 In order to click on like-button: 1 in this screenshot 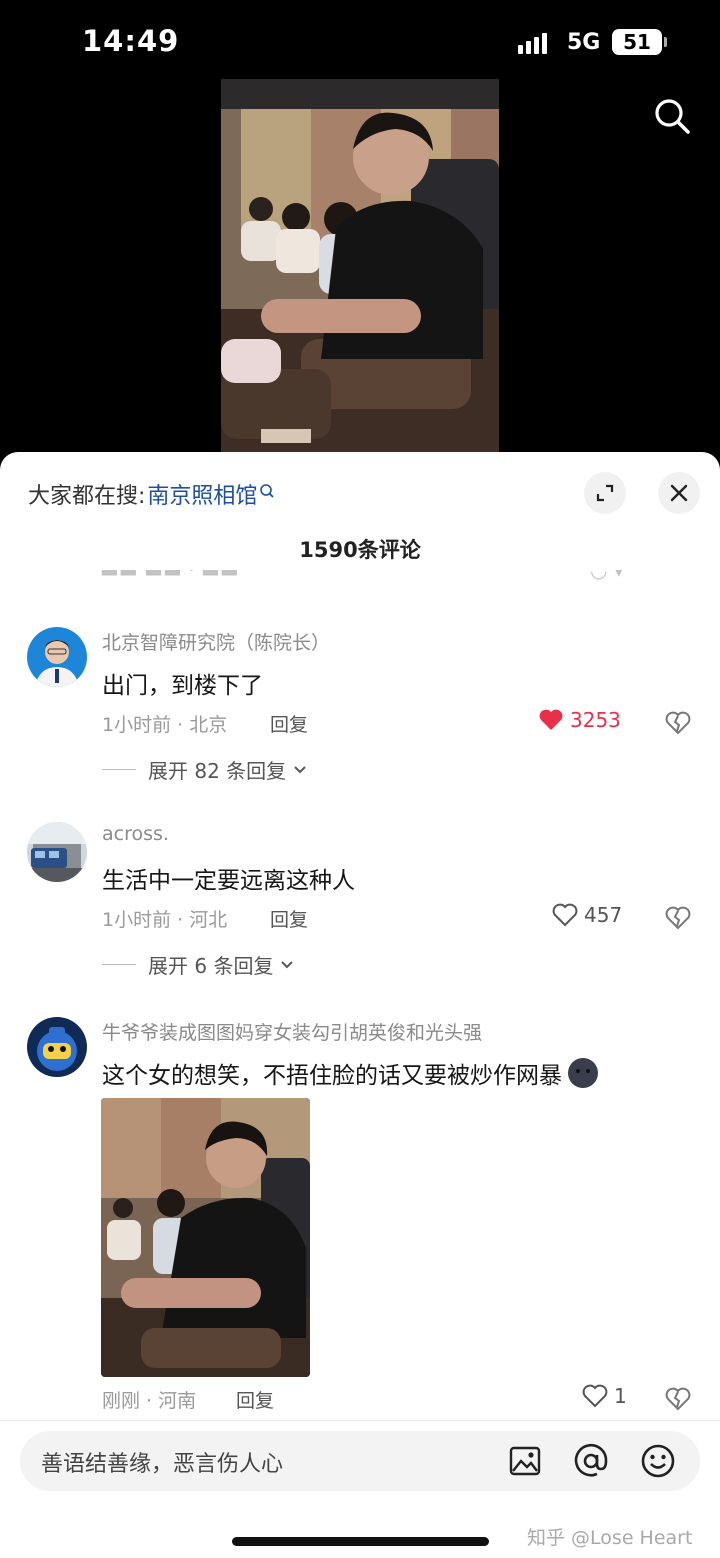, I will do `click(604, 1396)`.